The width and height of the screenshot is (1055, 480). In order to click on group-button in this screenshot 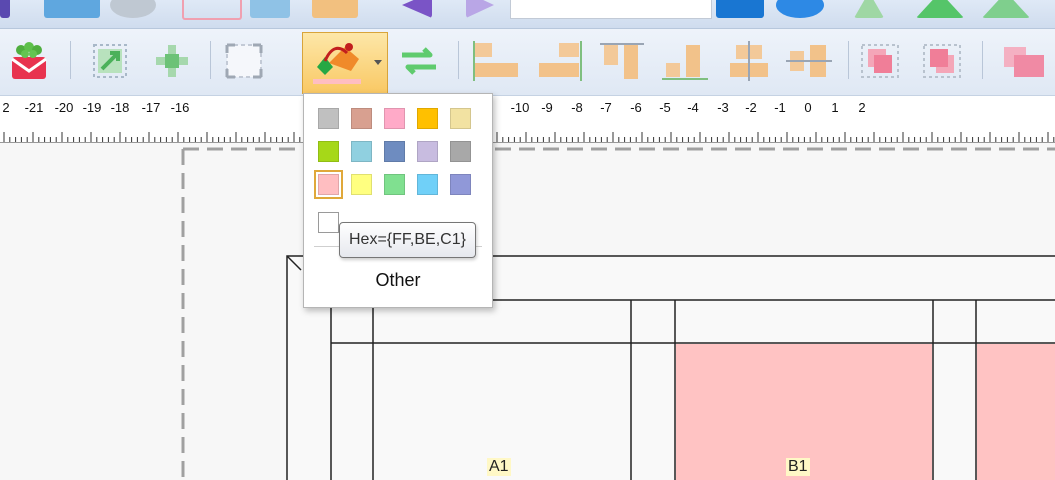, I will do `click(1024, 60)`.